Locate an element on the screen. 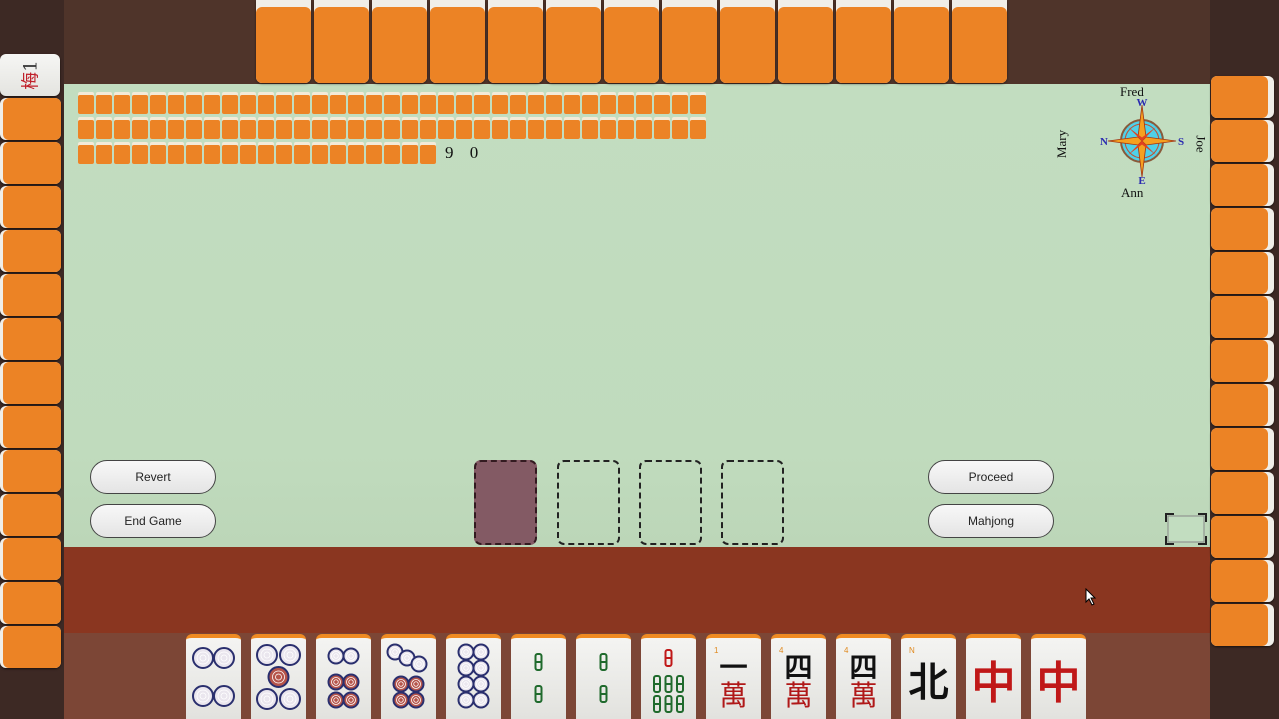 This screenshot has height=719, width=1279. plum-flower-icon: 梅1 is located at coordinates (31, 75).